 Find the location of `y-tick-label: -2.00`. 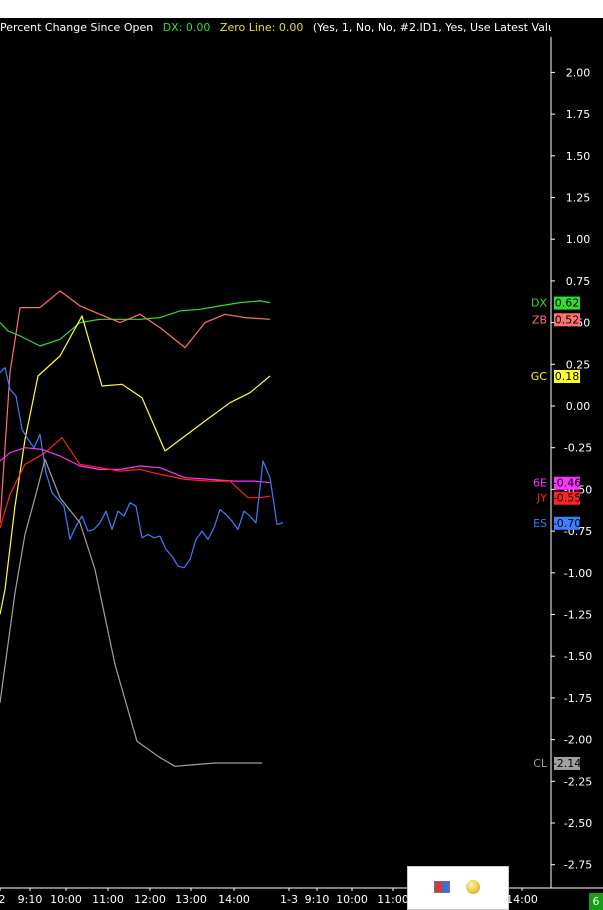

y-tick-label: -2.00 is located at coordinates (578, 740).